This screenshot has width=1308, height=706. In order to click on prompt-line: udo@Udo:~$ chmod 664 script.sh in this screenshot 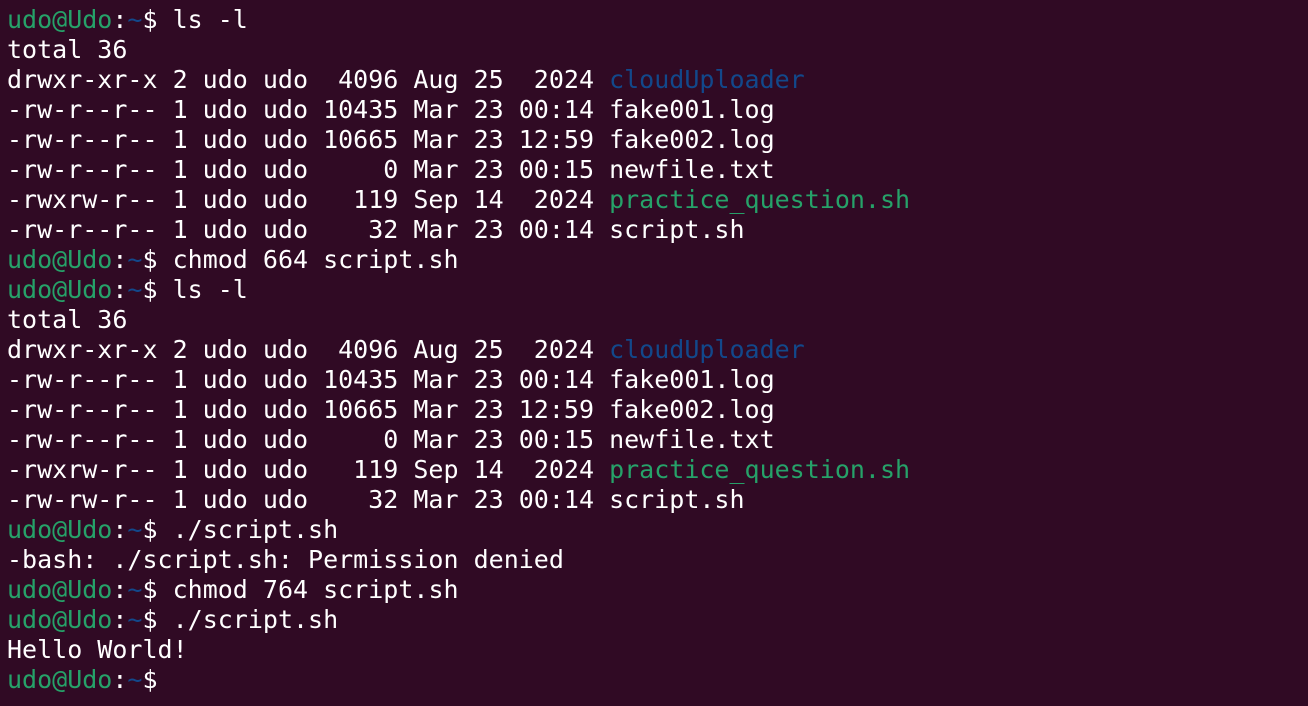, I will do `click(657, 260)`.